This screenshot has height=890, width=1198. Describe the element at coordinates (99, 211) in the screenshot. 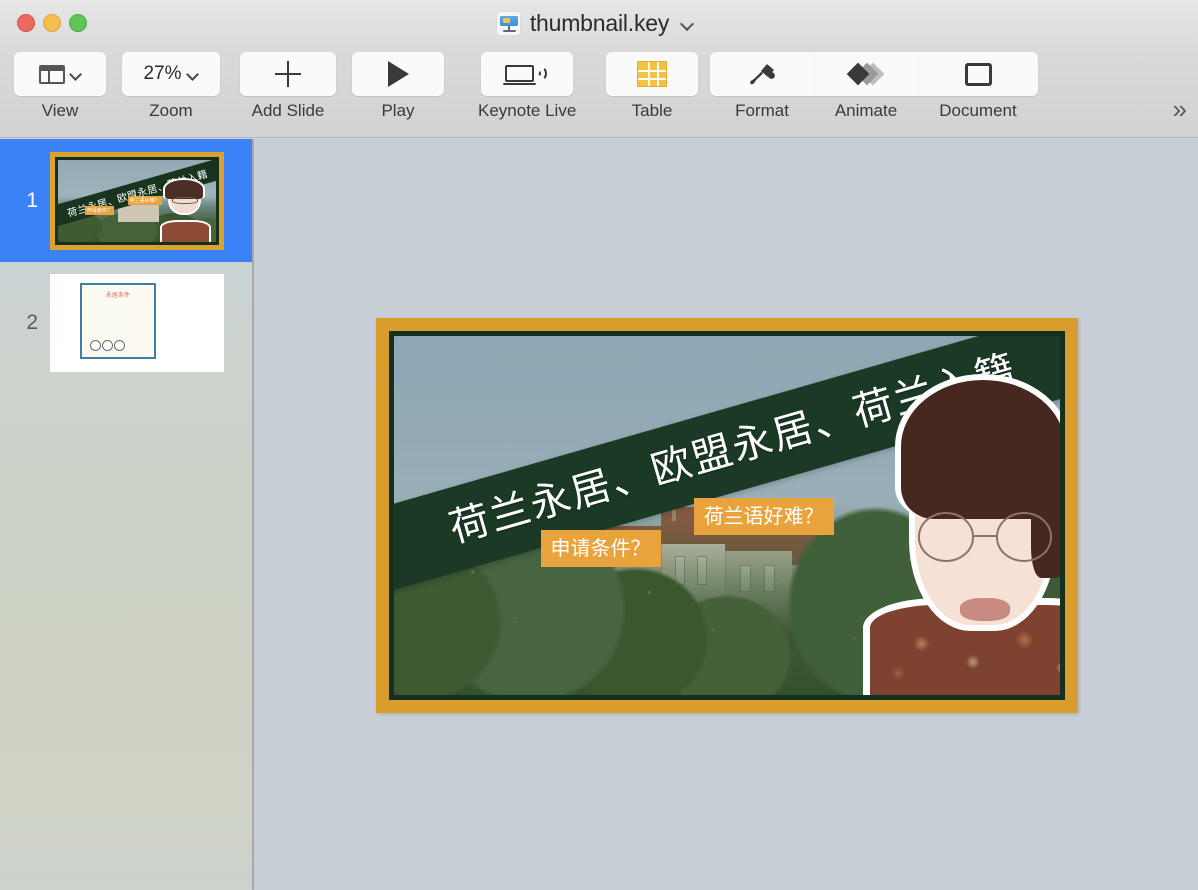

I see `thumb-tag-condition: 申请条件？` at that location.